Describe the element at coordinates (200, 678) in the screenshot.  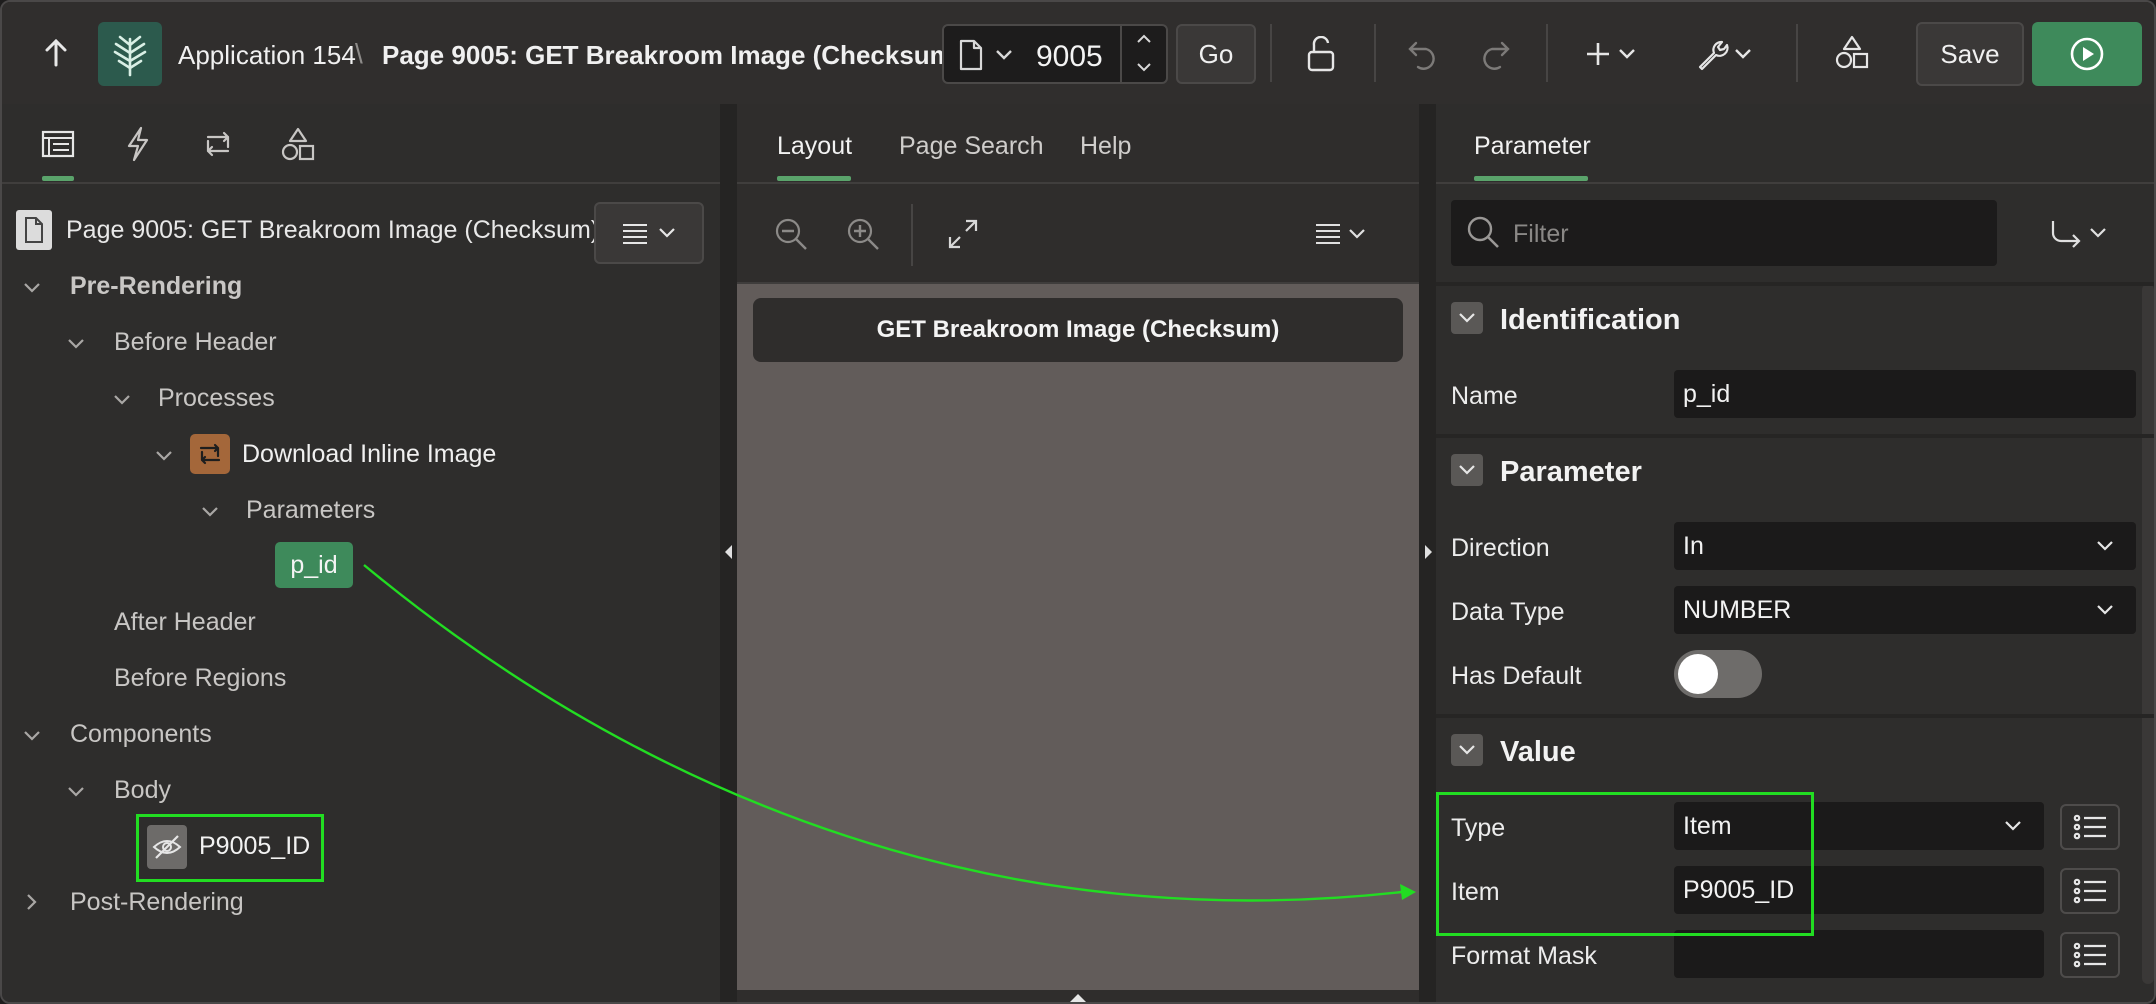
I see `tree-before-regions: Before Regions` at that location.